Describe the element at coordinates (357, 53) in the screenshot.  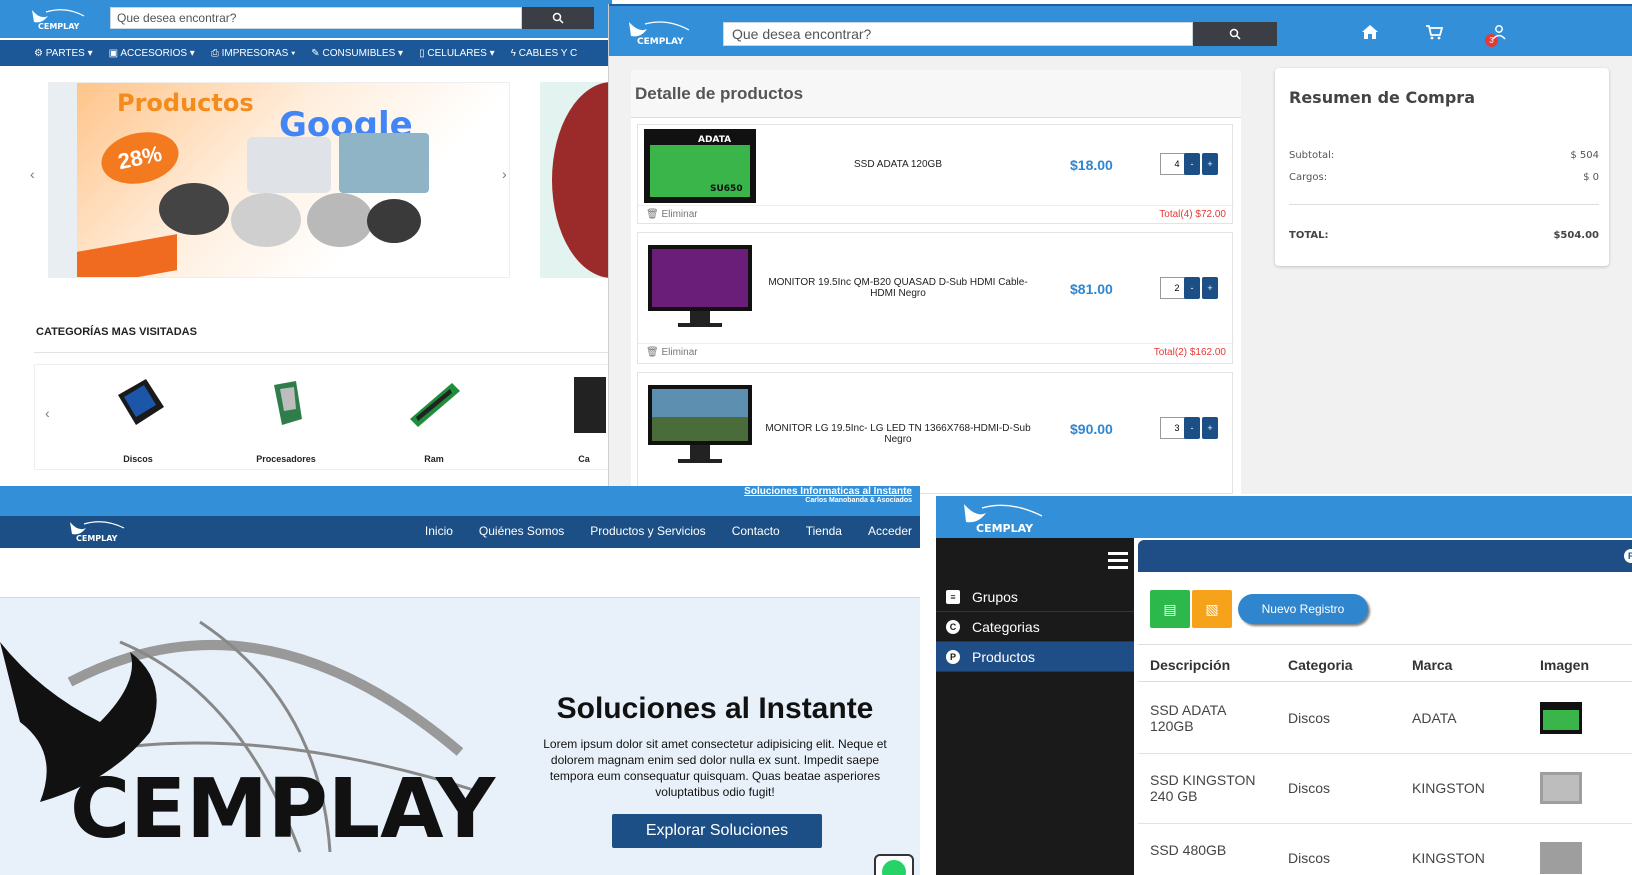
I see `nav-consumibles: ✎ CONSUMIBLES ▾` at that location.